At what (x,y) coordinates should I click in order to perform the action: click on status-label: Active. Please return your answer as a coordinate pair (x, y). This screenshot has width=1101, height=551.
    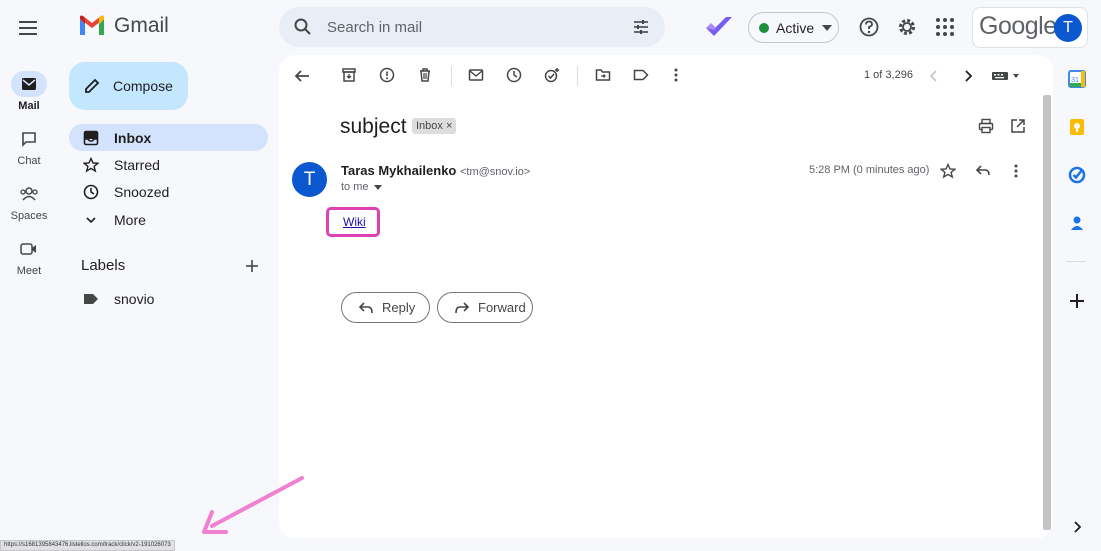
    Looking at the image, I should click on (795, 27).